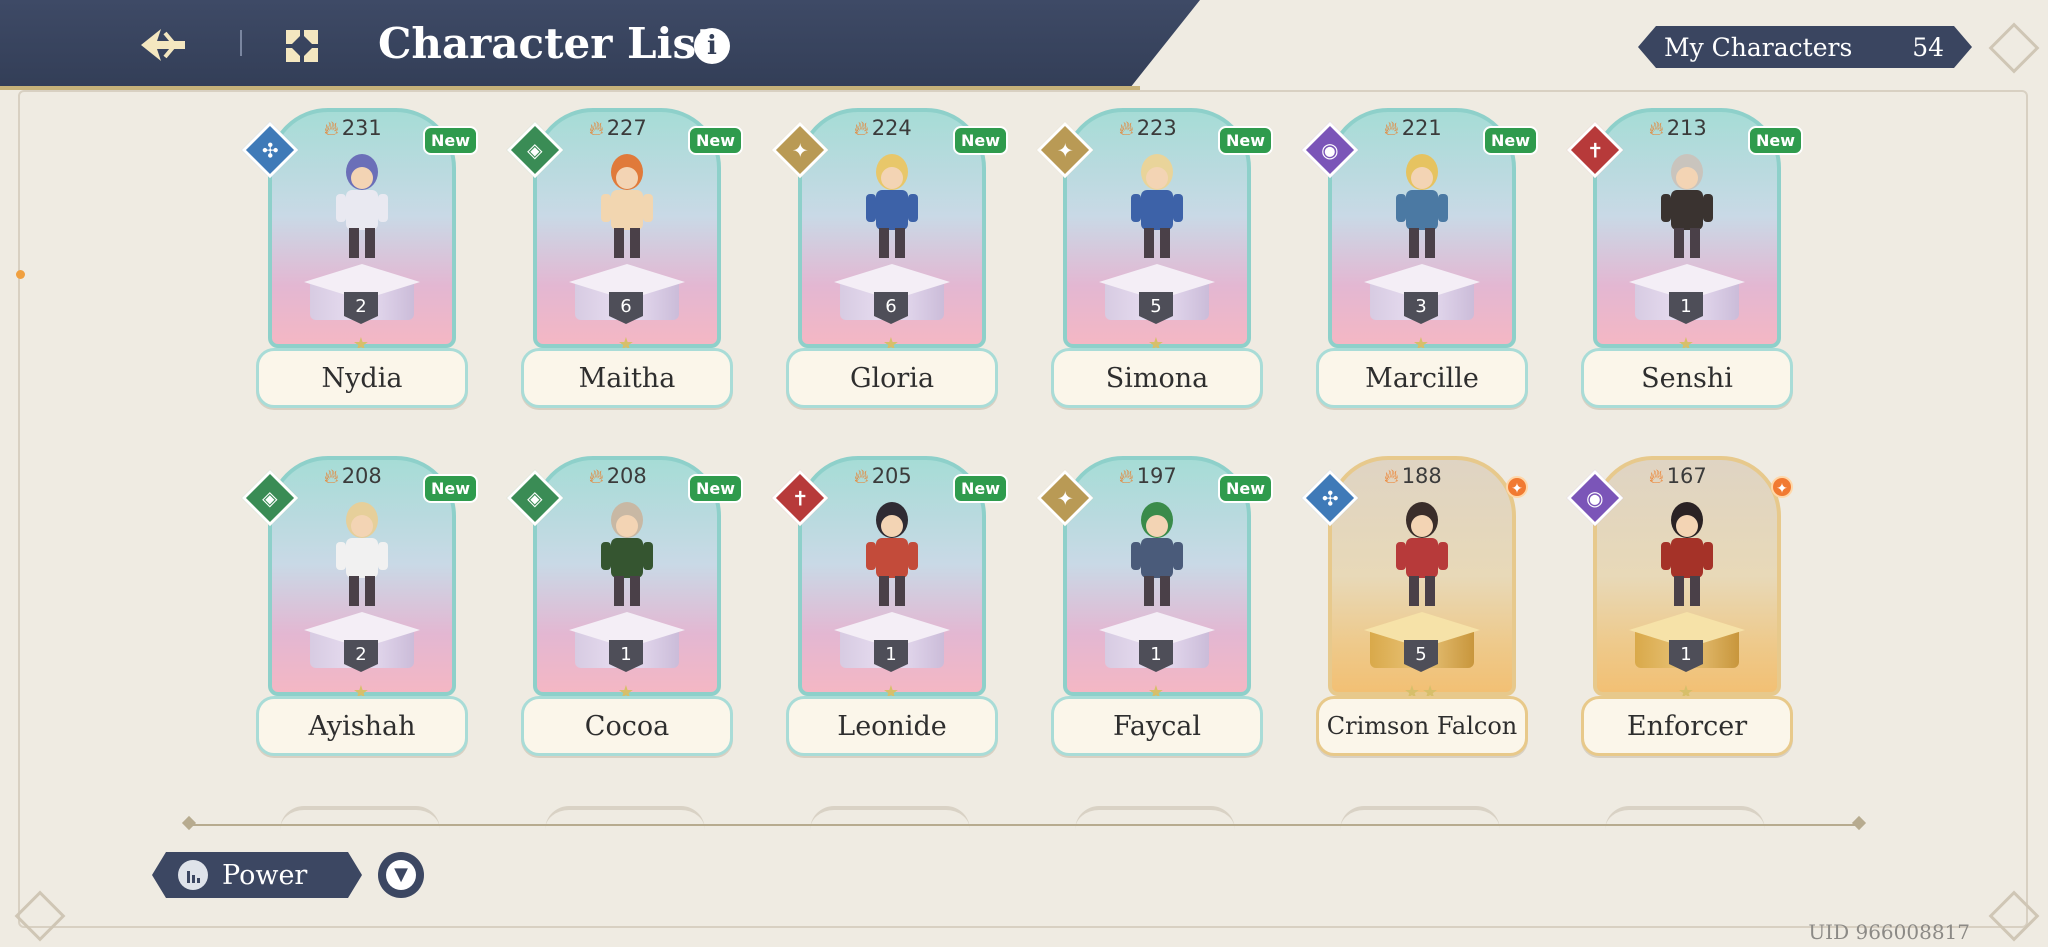 The width and height of the screenshot is (2048, 947). What do you see at coordinates (361, 128) in the screenshot?
I see `power-number: 231` at bounding box center [361, 128].